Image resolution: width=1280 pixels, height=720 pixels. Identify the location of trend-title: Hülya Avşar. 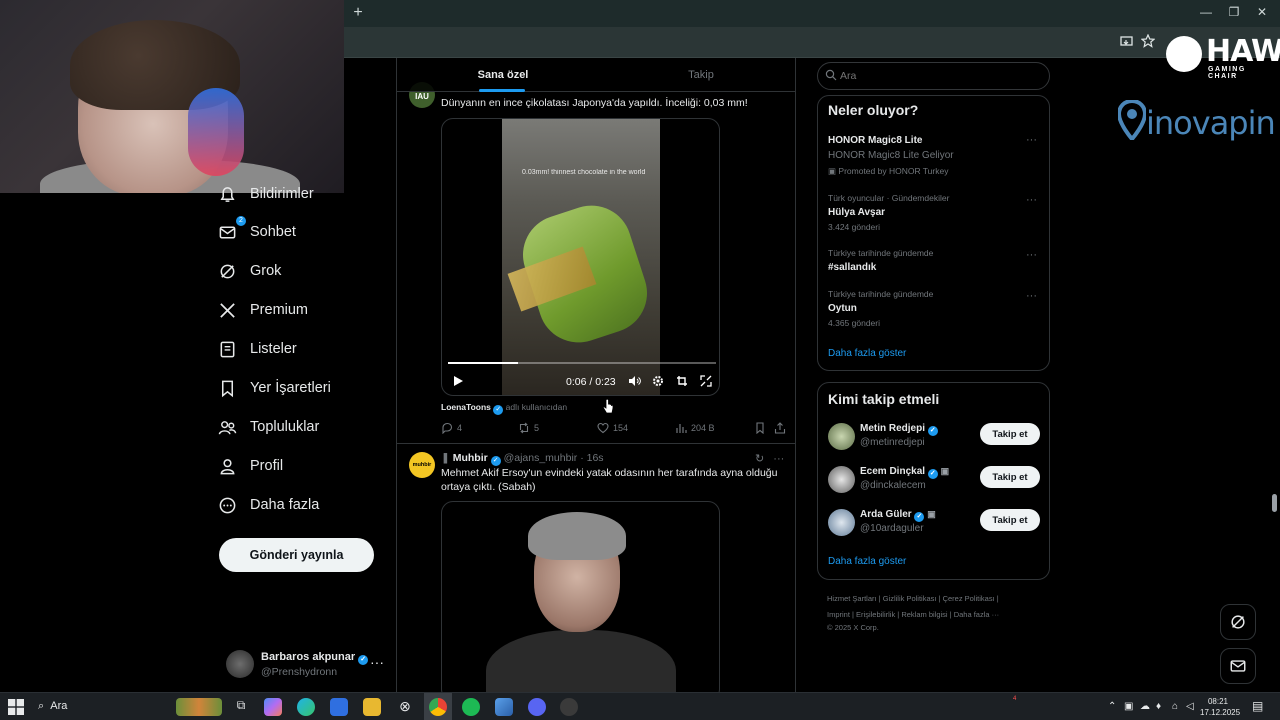
(856, 212).